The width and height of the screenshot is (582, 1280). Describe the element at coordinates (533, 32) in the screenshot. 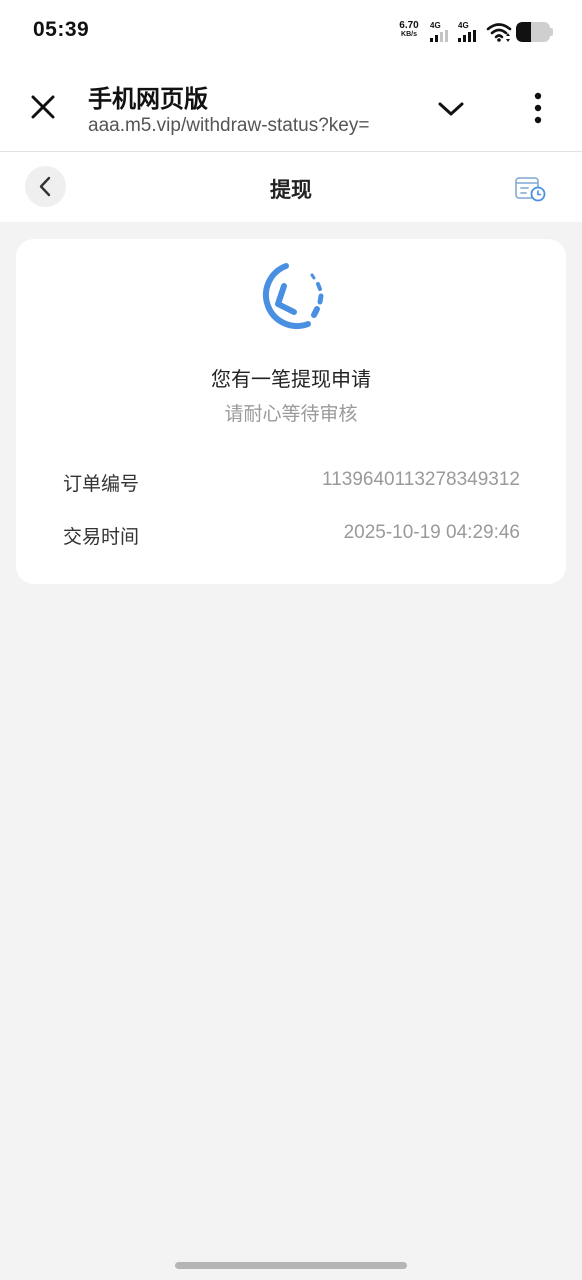

I see `battery-icon` at that location.